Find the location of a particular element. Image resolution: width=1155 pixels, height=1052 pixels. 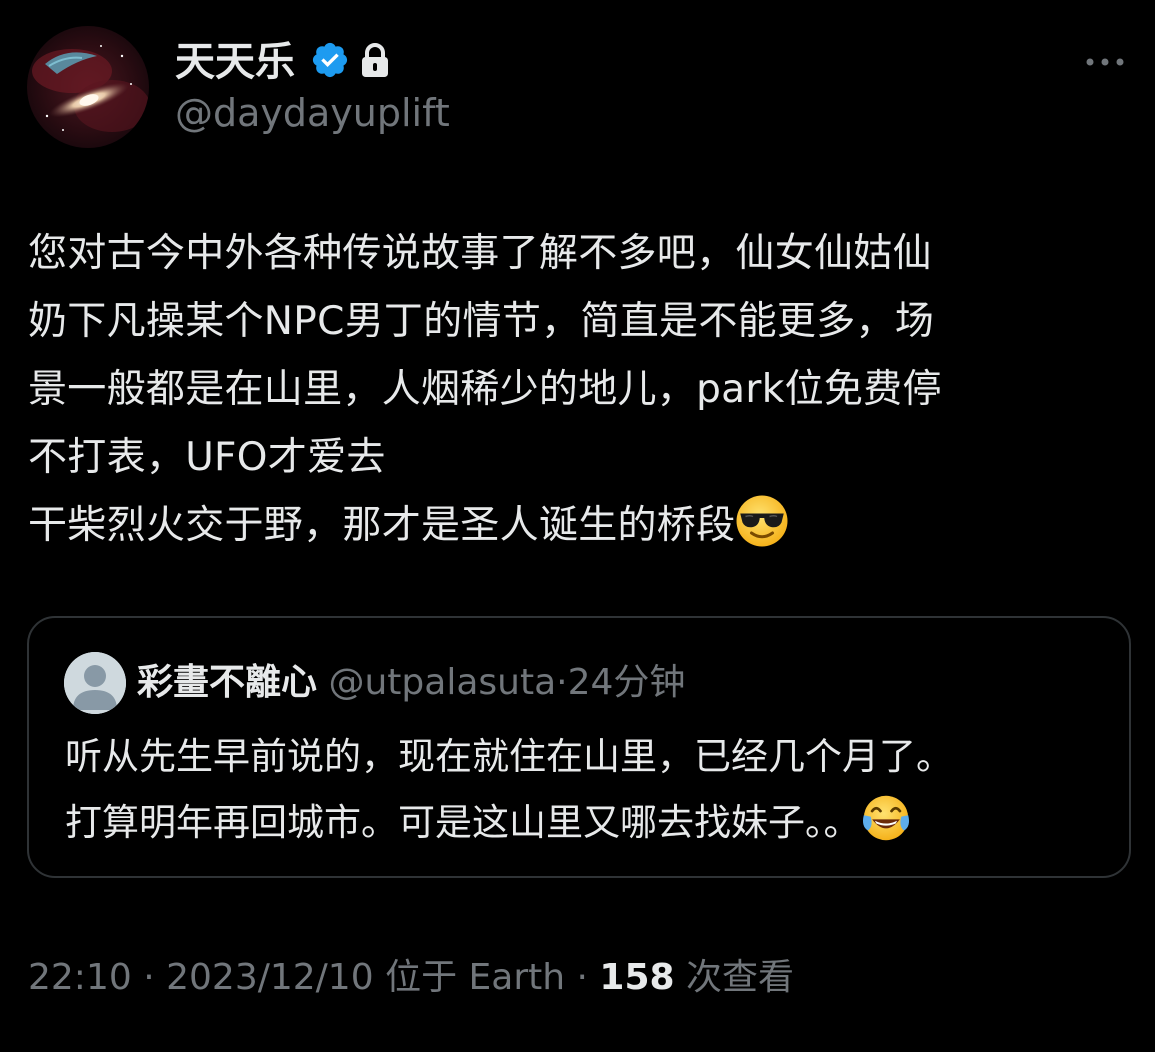

smiling-face-with-sunglasses-emoji is located at coordinates (762, 521).